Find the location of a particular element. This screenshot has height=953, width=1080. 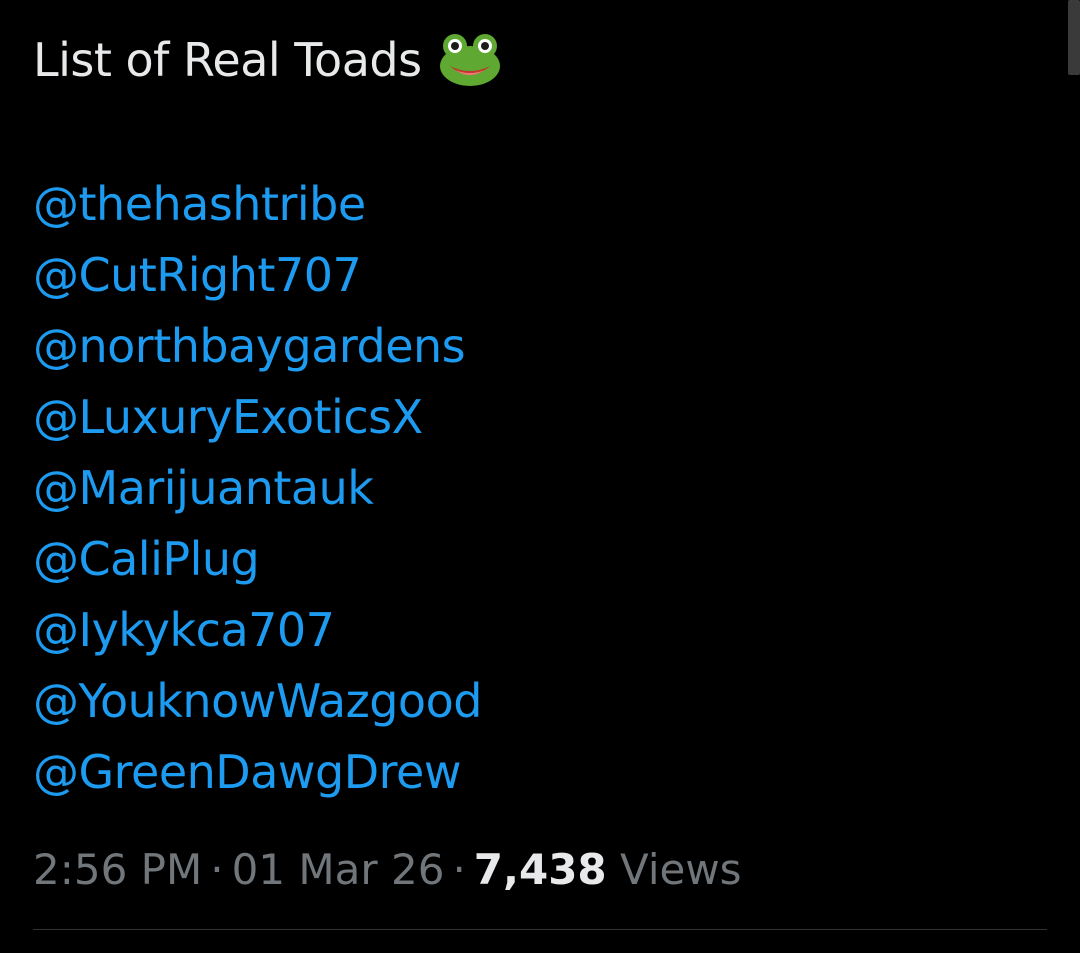

mention-link: @Marijuantauk is located at coordinates (538, 488).